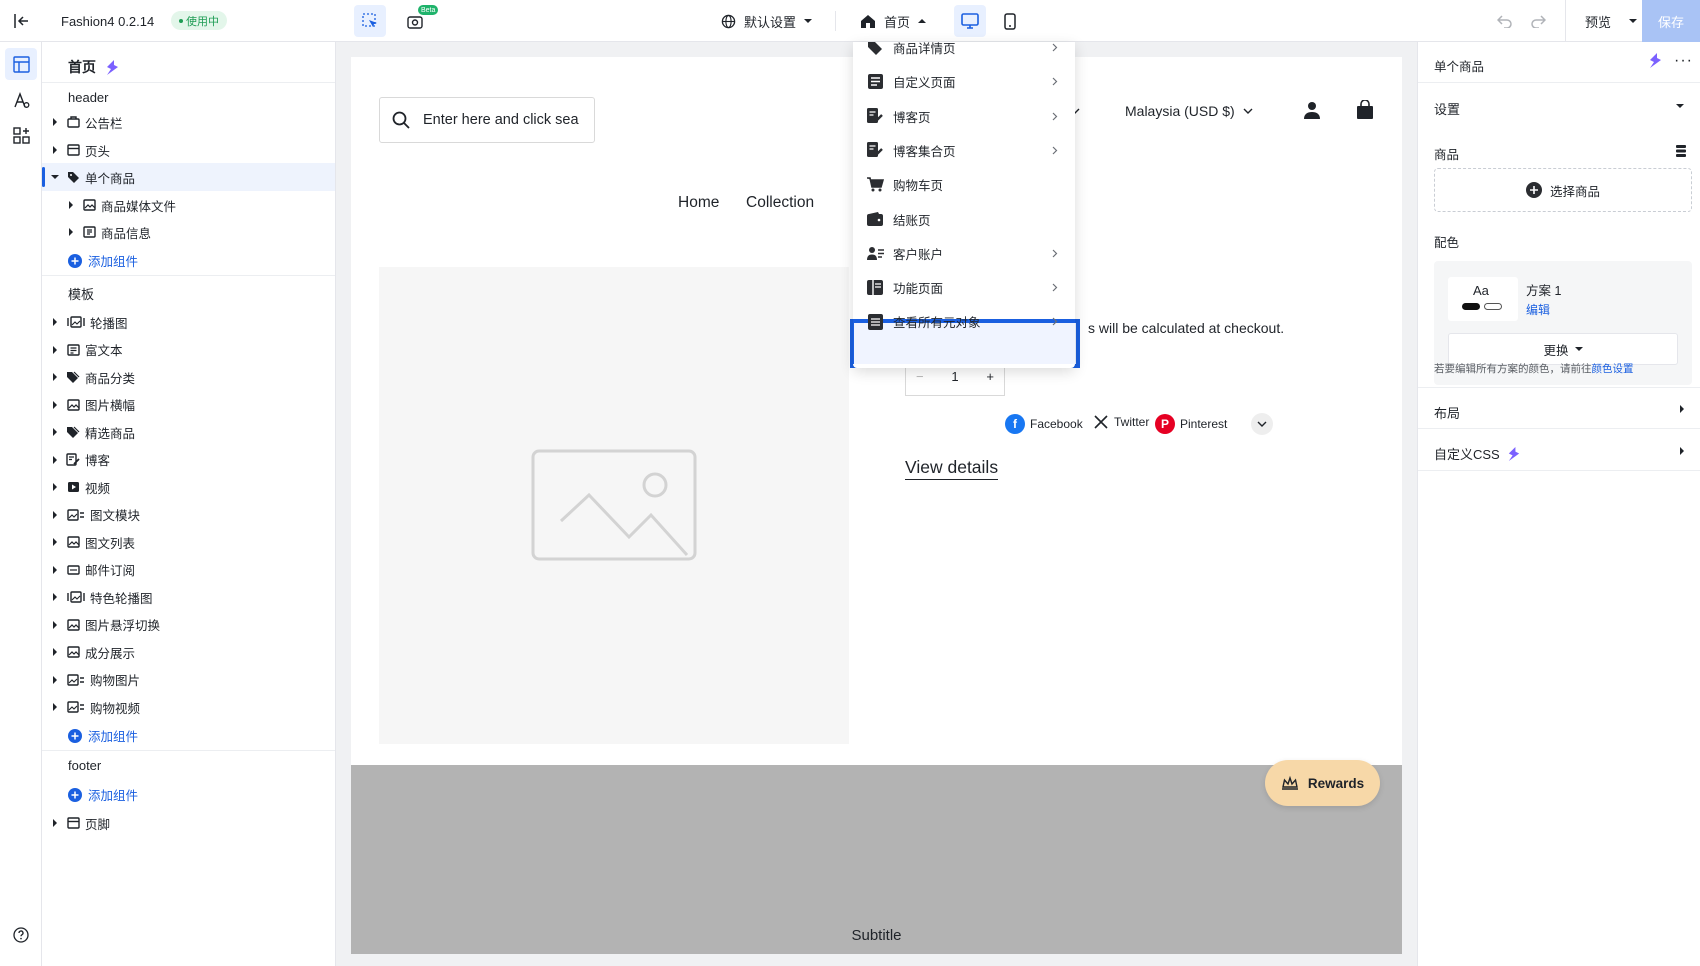  Describe the element at coordinates (1312, 110) in the screenshot. I see `account-icon` at that location.